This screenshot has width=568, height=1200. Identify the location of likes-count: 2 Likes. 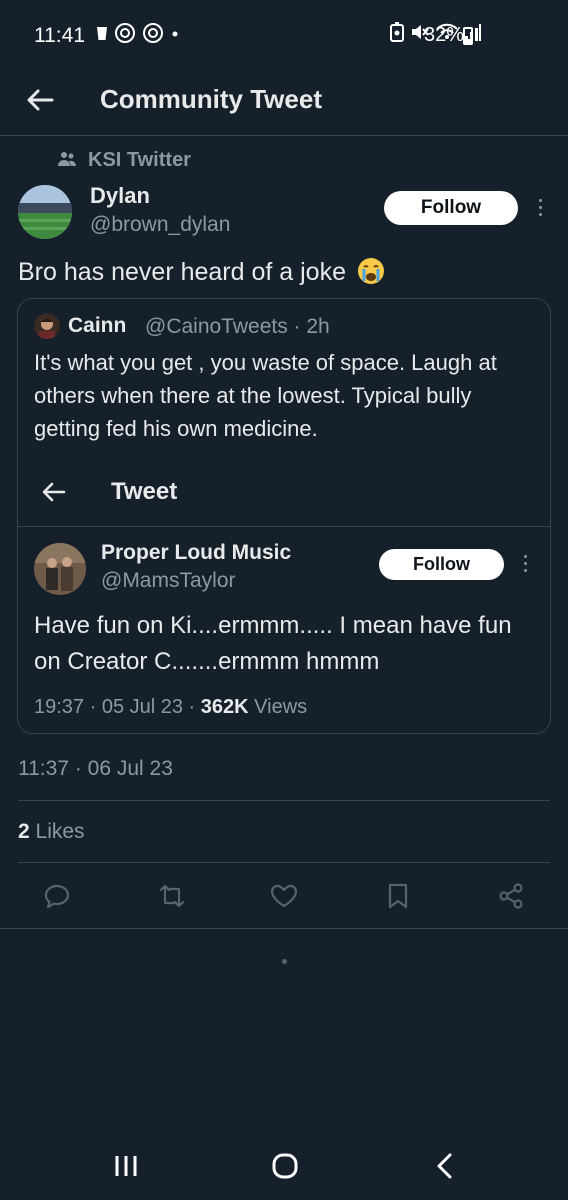
(51, 832).